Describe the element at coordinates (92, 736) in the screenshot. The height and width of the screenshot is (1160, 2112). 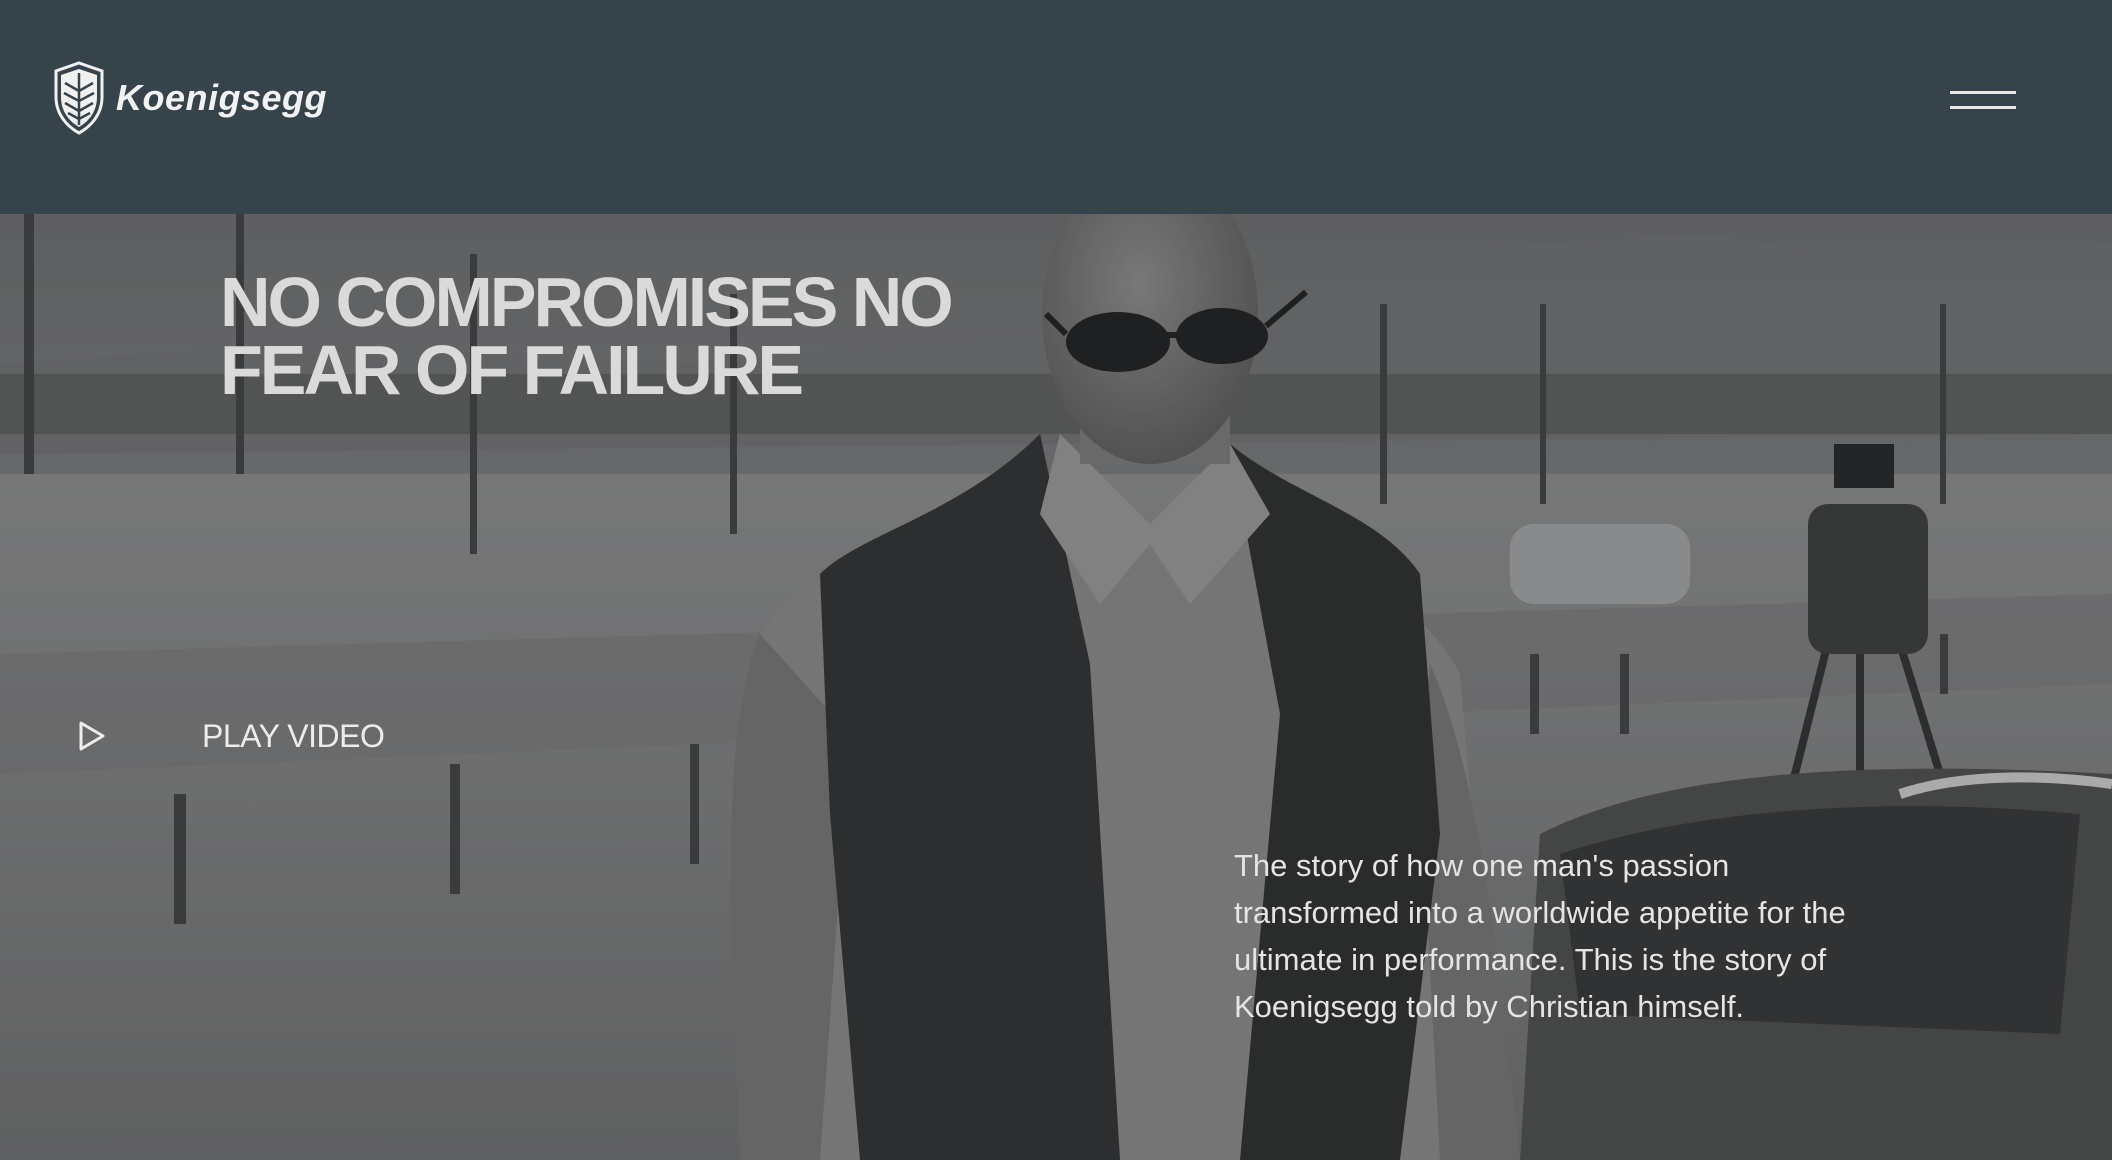
I see `play-icon` at that location.